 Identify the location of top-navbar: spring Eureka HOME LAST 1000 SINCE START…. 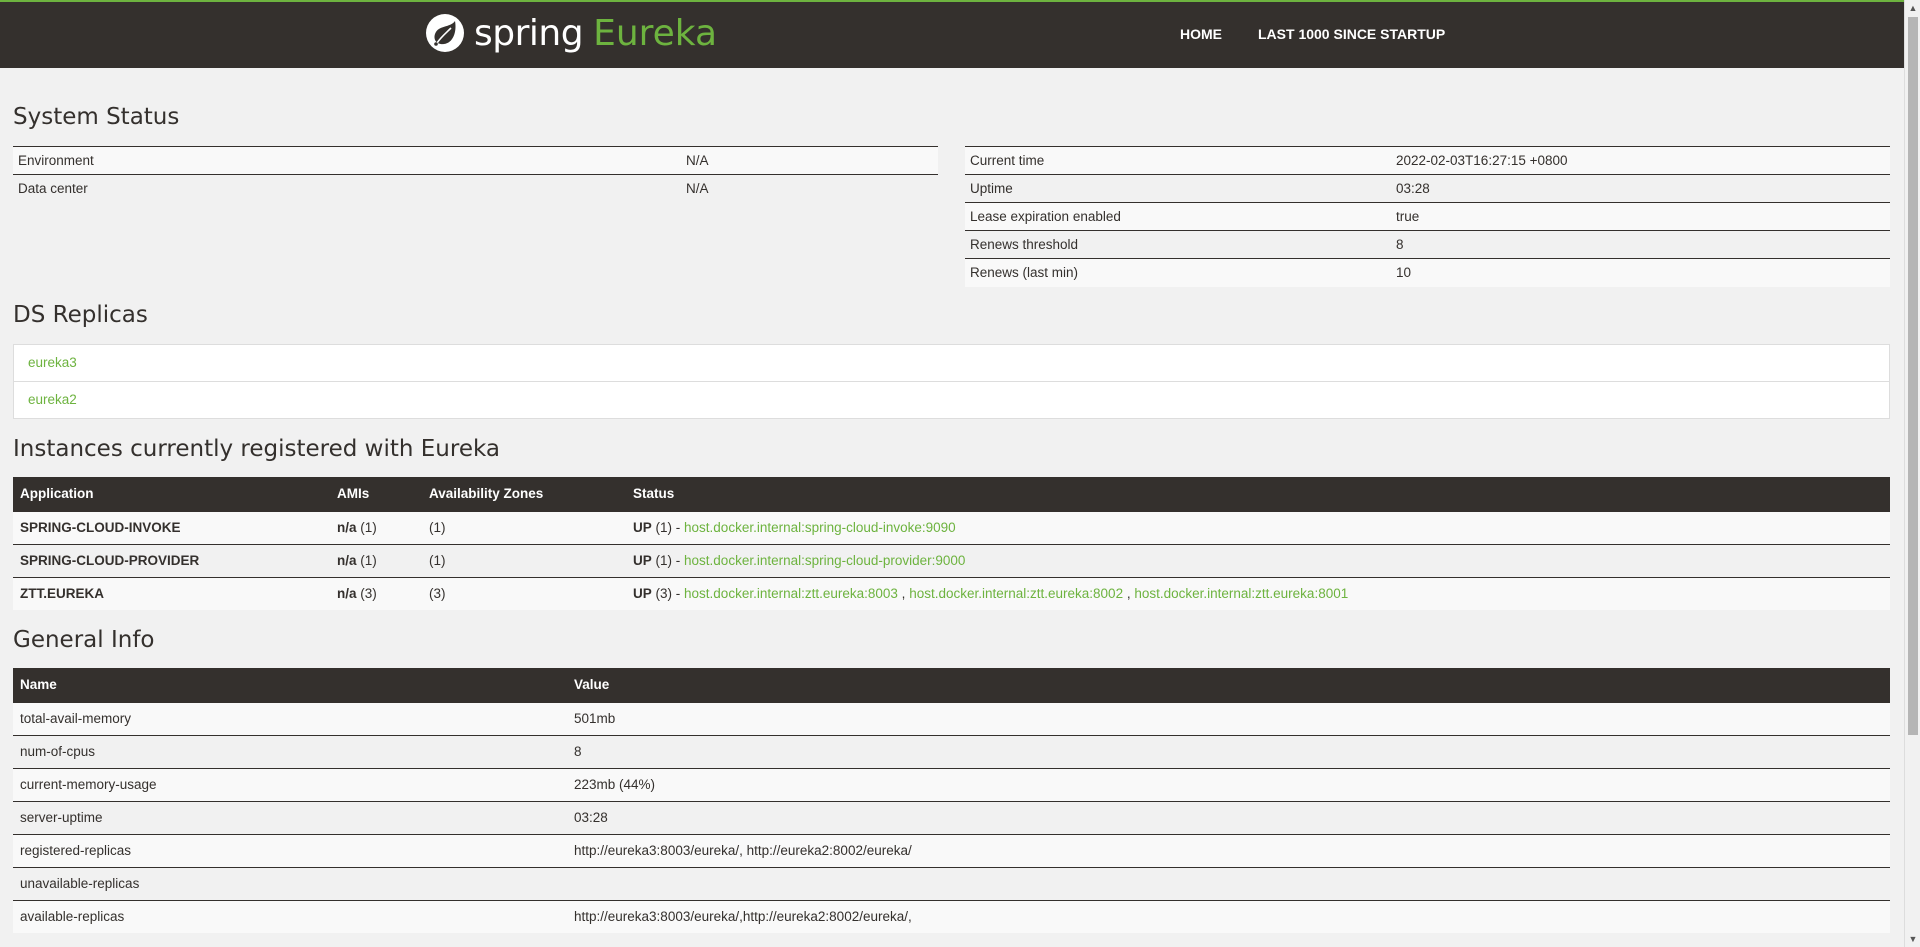
(952, 34).